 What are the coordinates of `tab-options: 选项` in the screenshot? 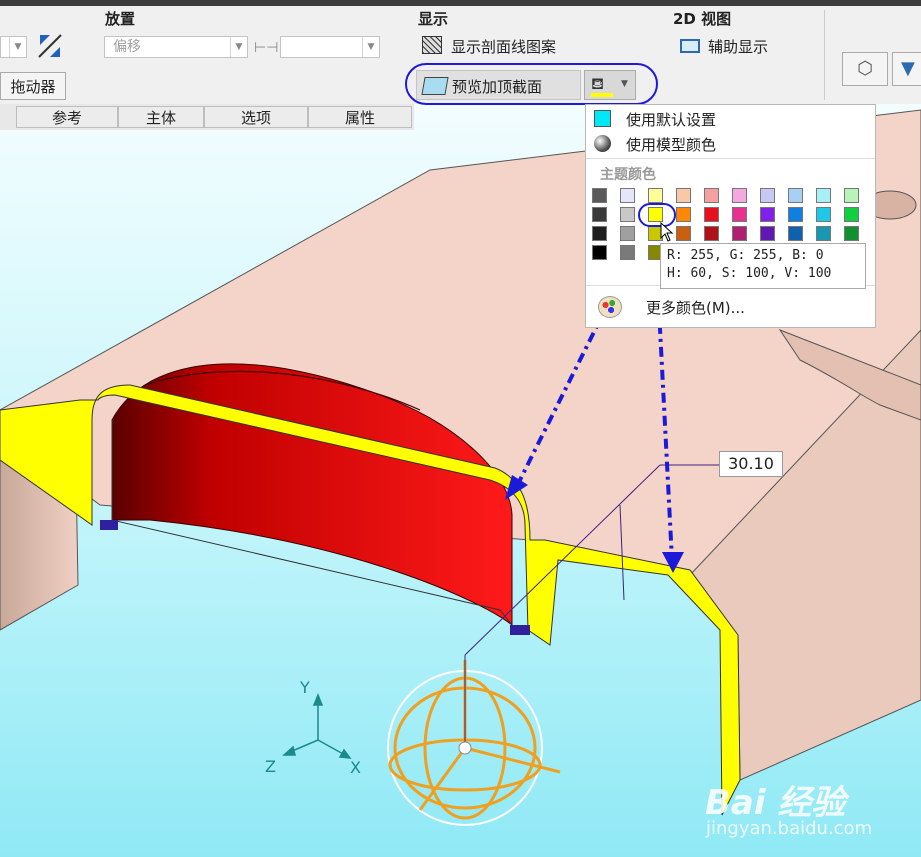 It's located at (256, 117).